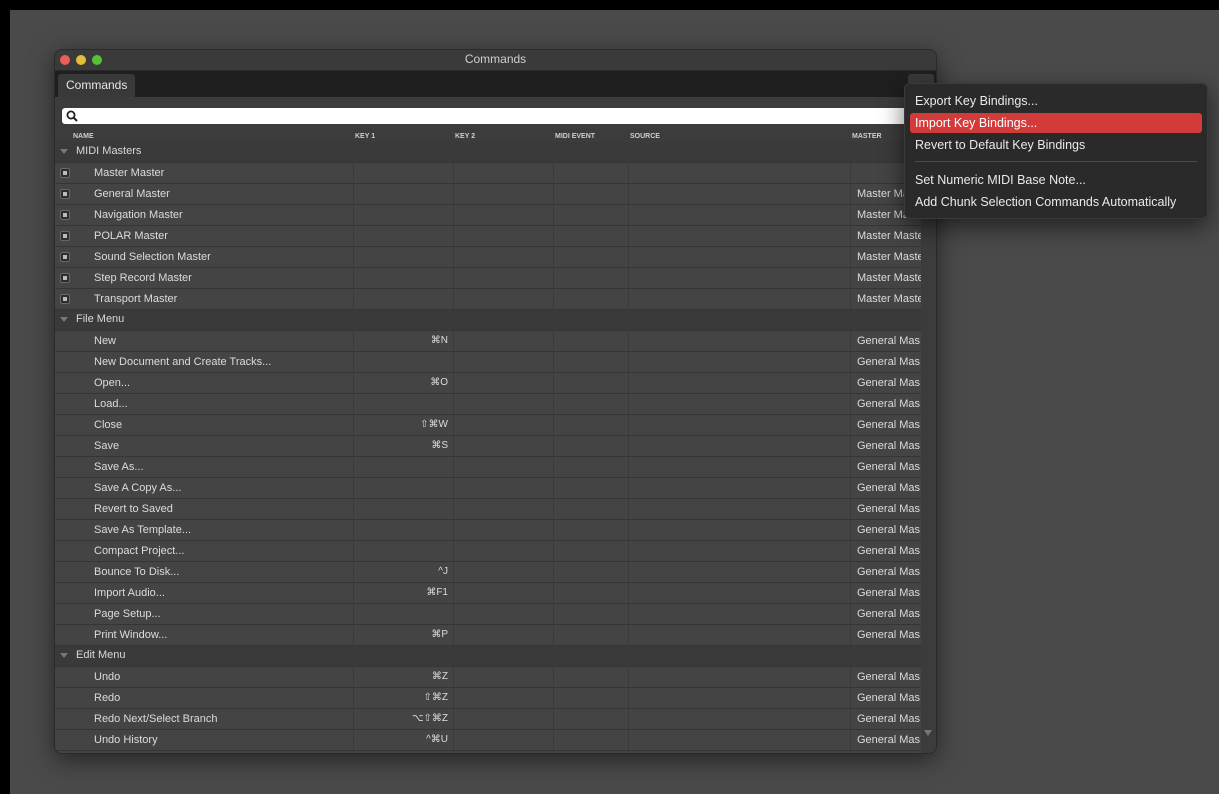 The width and height of the screenshot is (1219, 794). Describe the element at coordinates (83, 136) in the screenshot. I see `col-name: NAME` at that location.